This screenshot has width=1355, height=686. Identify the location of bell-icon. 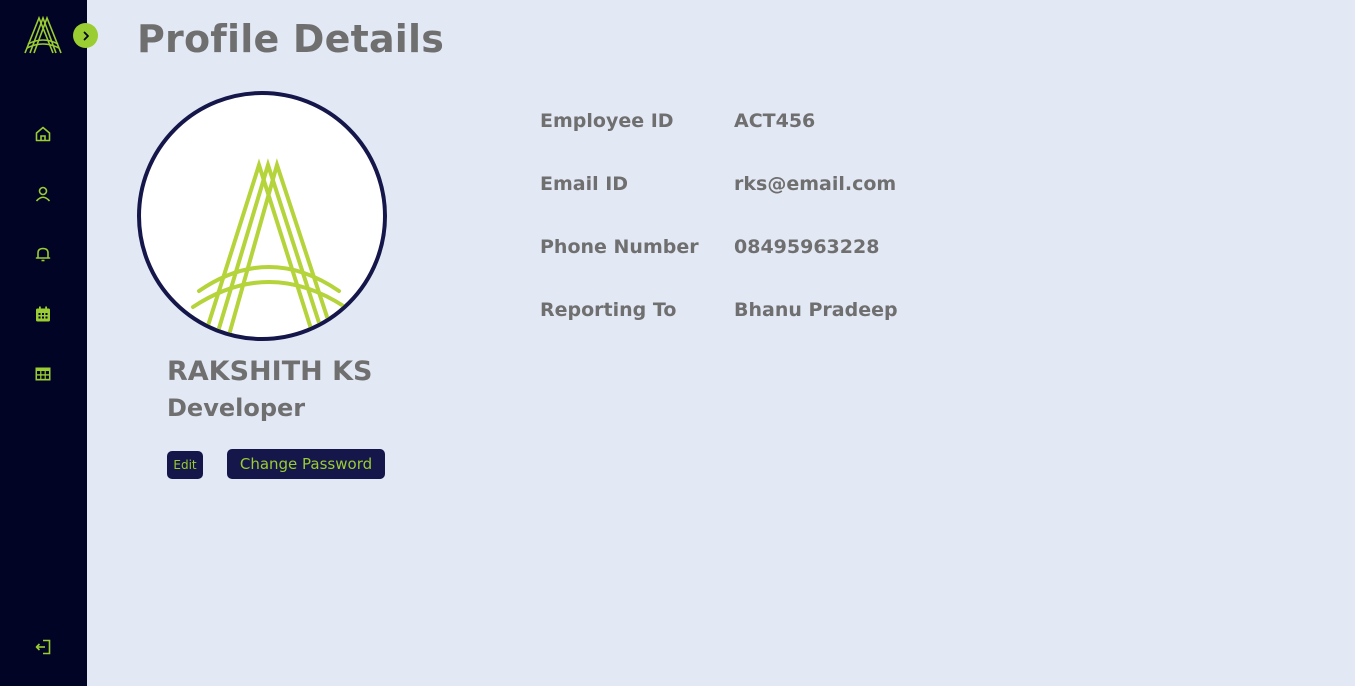
(43, 256).